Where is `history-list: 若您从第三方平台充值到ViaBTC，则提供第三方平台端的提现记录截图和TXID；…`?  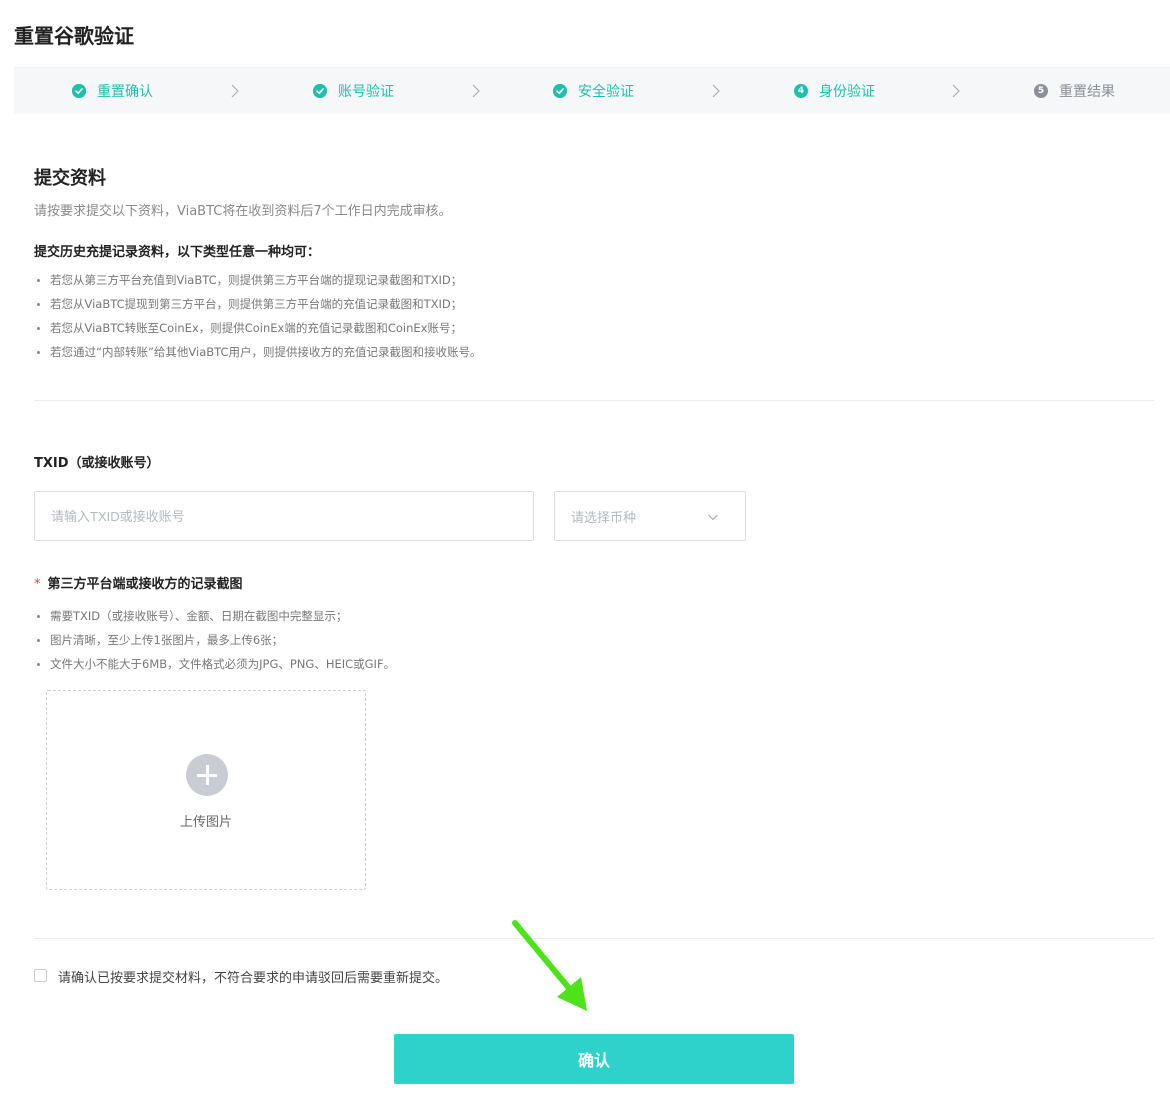 history-list: 若您从第三方平台充值到ViaBTC，则提供第三方平台端的提现记录截图和TXID；… is located at coordinates (258, 316).